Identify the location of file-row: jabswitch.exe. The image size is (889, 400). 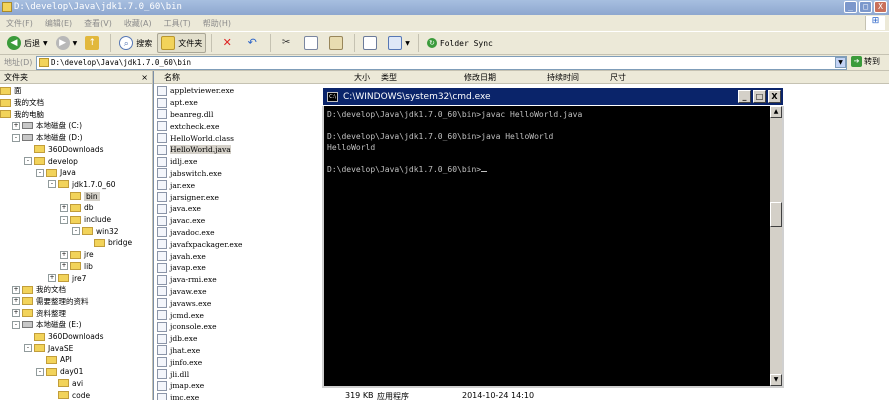
(189, 174).